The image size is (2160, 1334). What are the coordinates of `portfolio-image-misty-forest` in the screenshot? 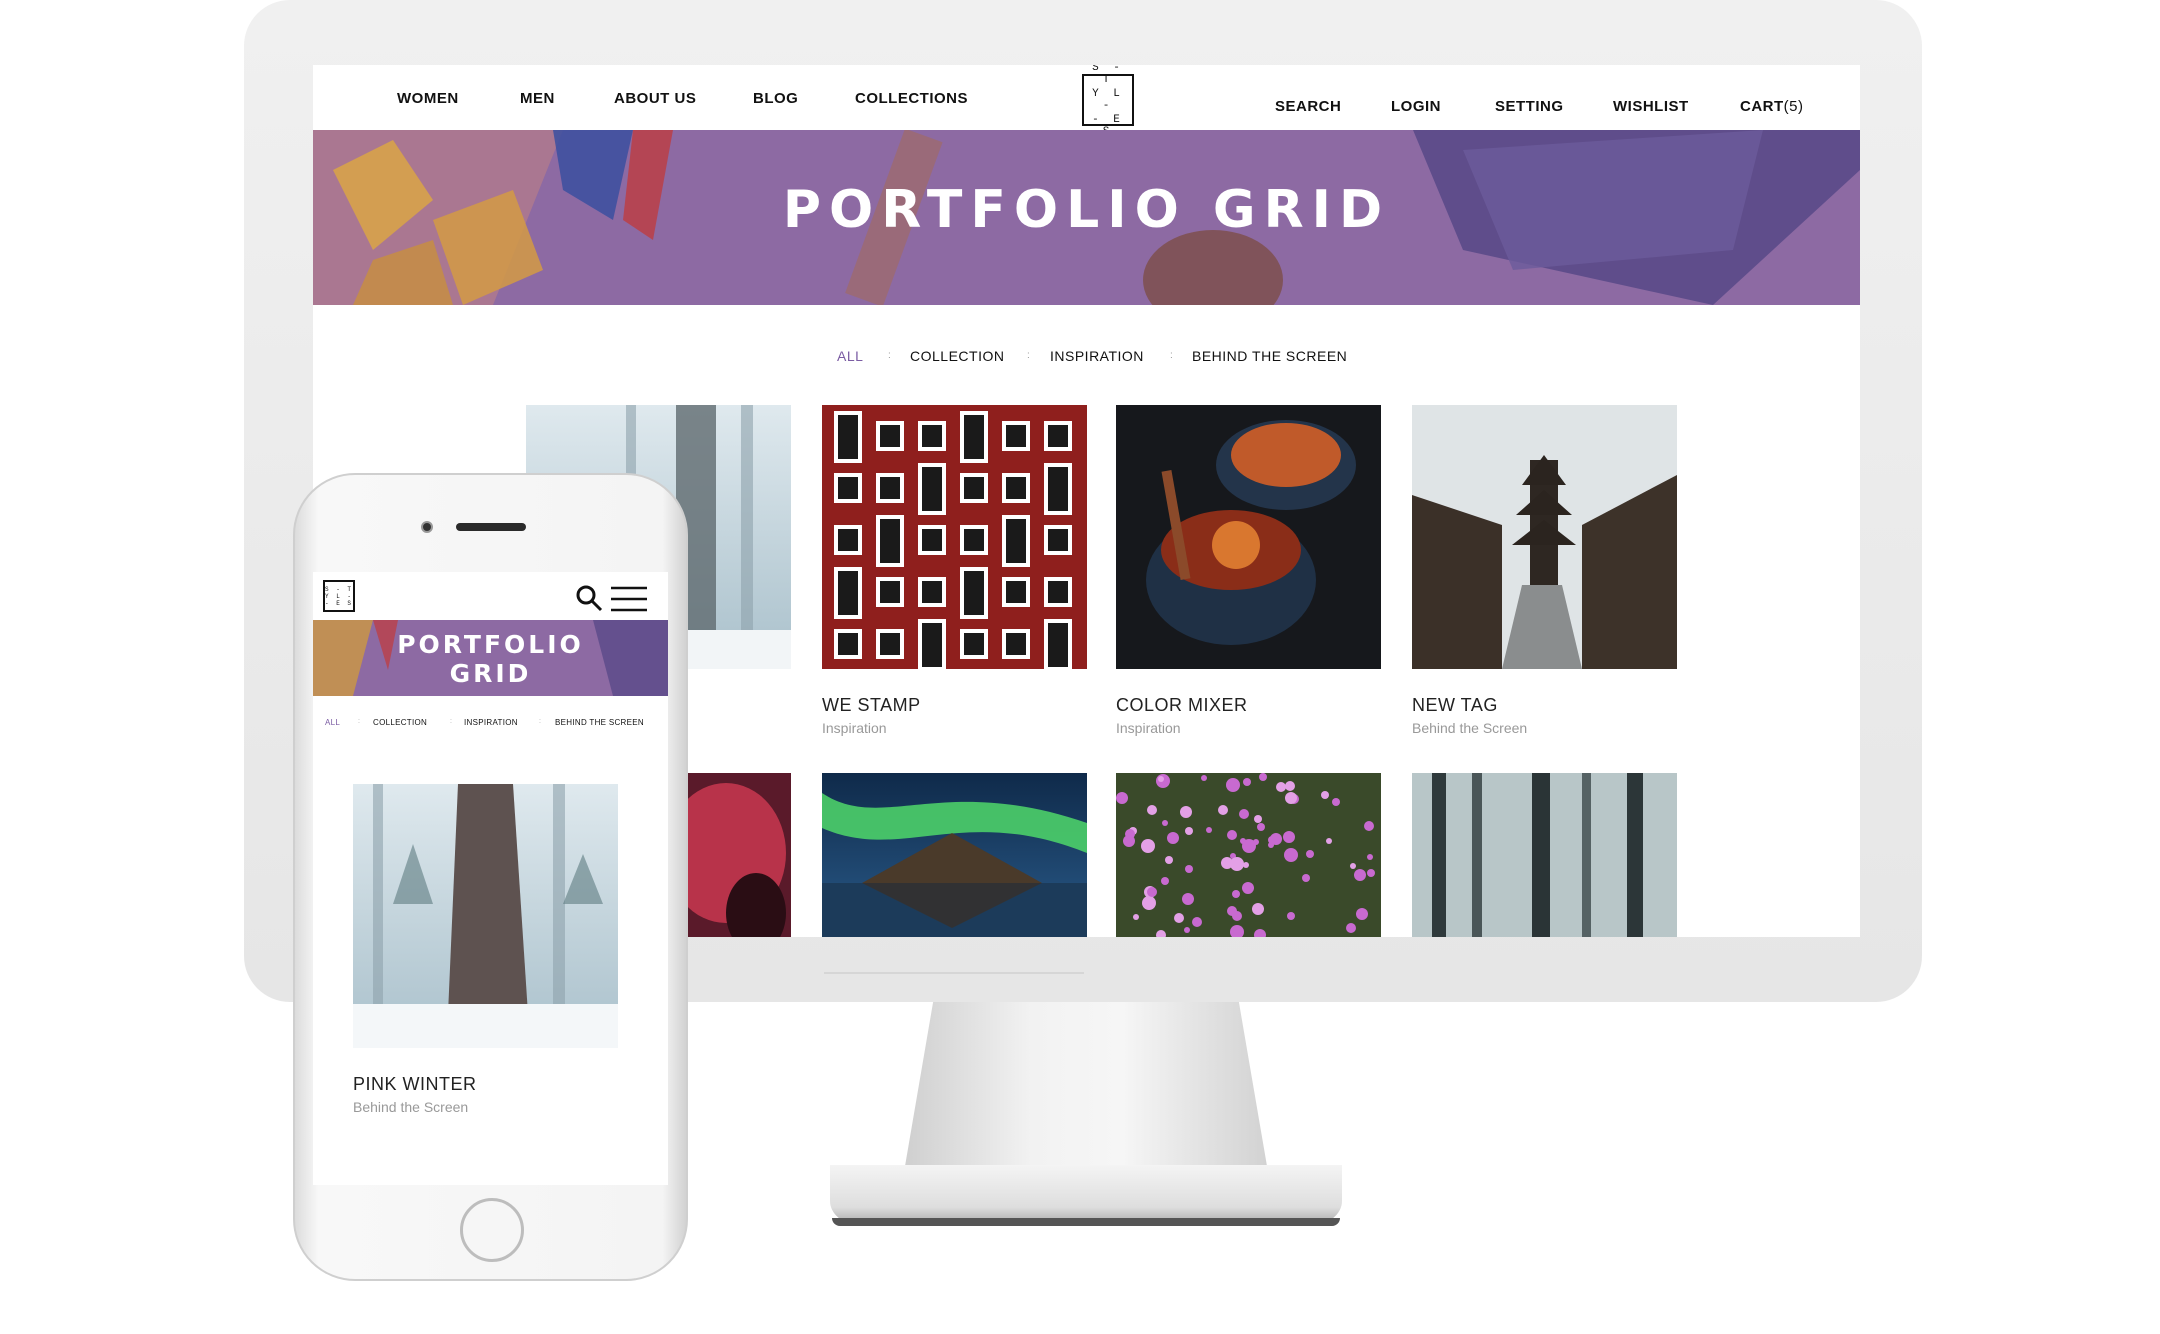 It's located at (1544, 855).